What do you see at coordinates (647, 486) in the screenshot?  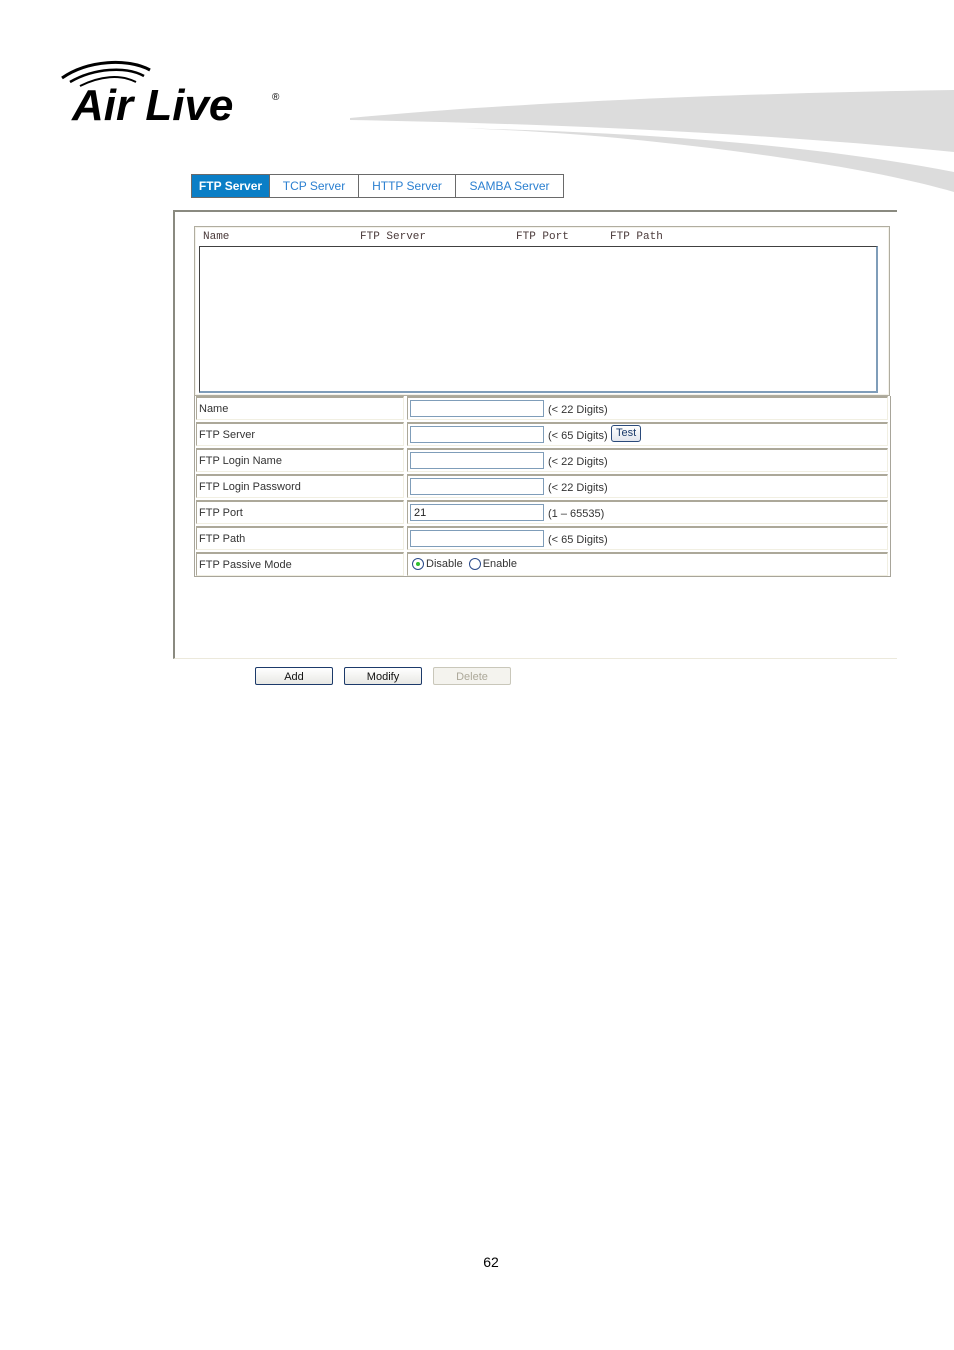 I see `ftp-login-password-cell: (< 22 Digits)` at bounding box center [647, 486].